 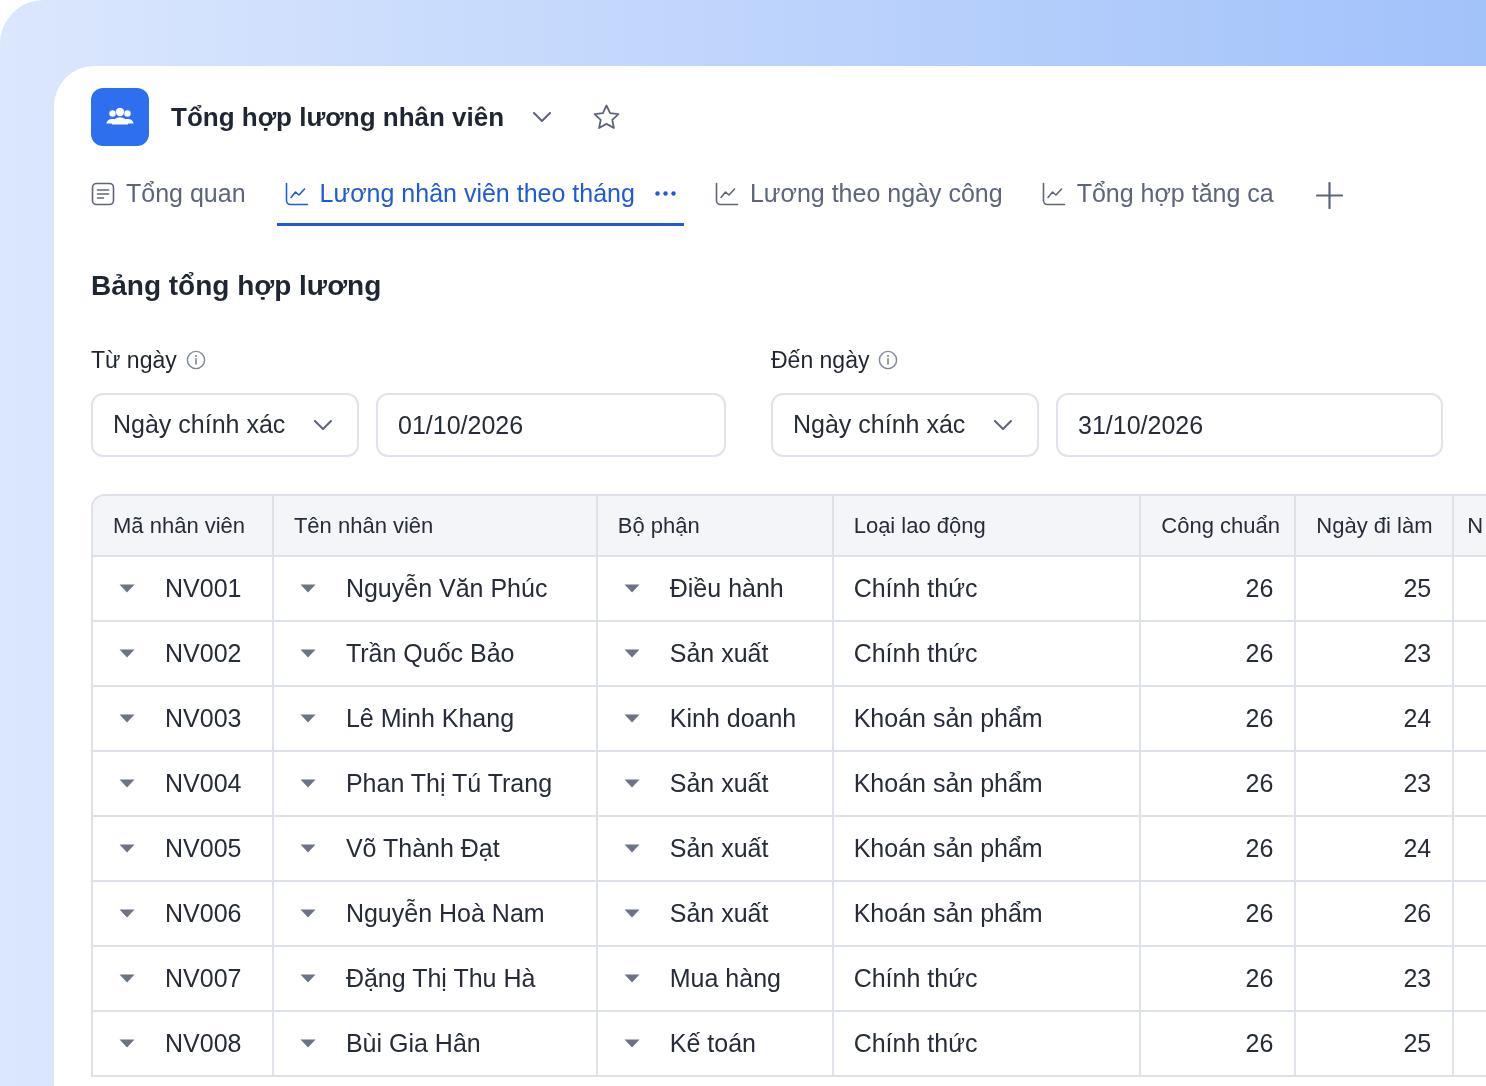 I want to click on table-cell-text: Trần Quốc Bảo, so click(x=430, y=653).